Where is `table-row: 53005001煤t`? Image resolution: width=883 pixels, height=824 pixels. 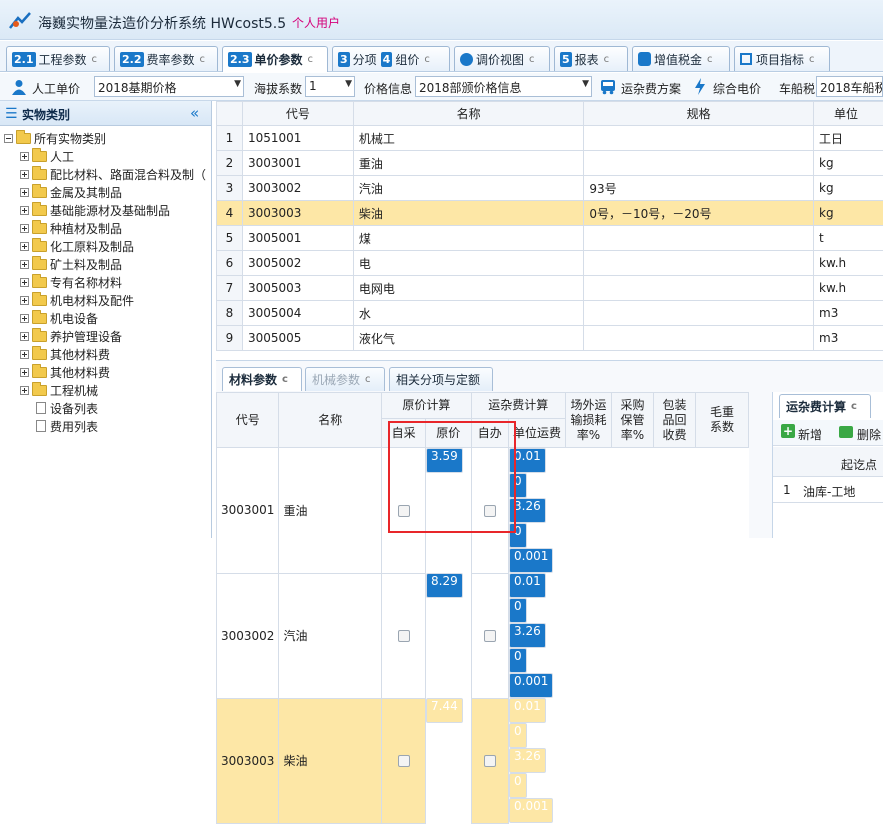 table-row: 53005001煤t is located at coordinates (550, 238).